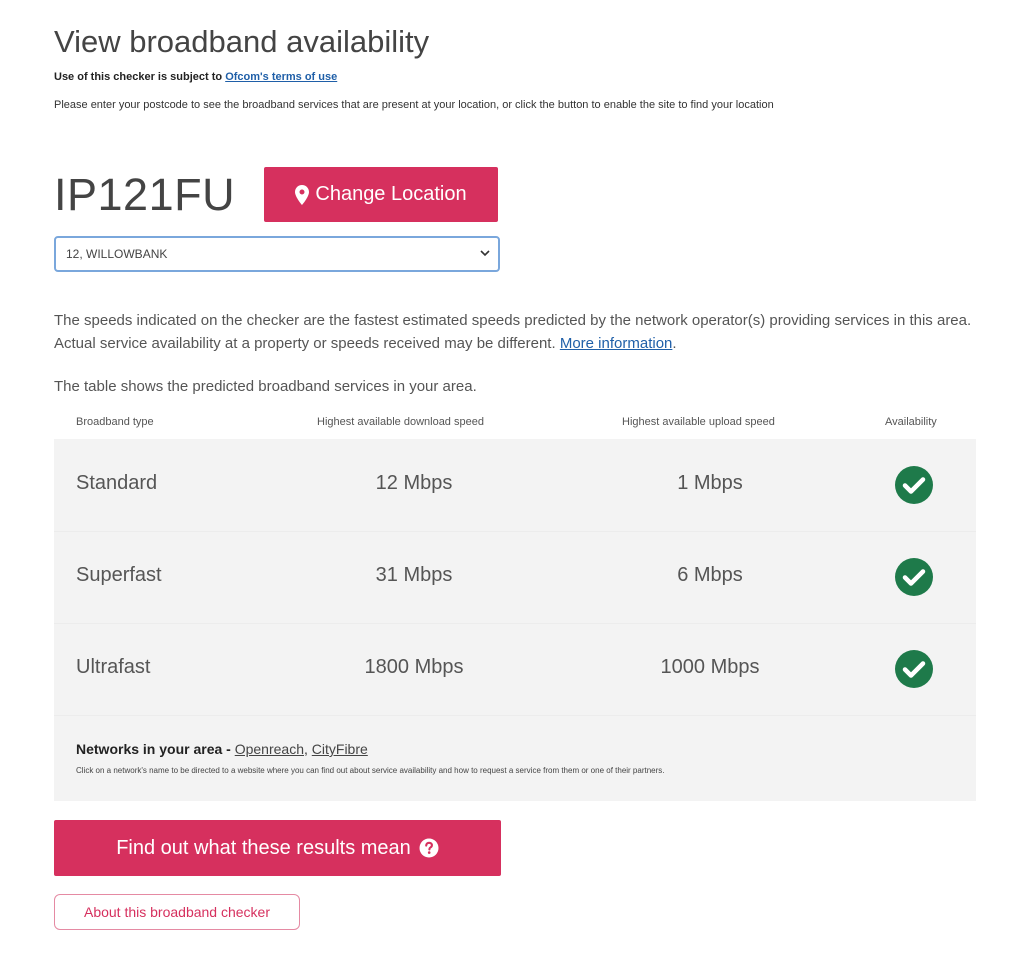  What do you see at coordinates (138, 77) in the screenshot?
I see `terms-prefix: Use of this checker is subject to` at bounding box center [138, 77].